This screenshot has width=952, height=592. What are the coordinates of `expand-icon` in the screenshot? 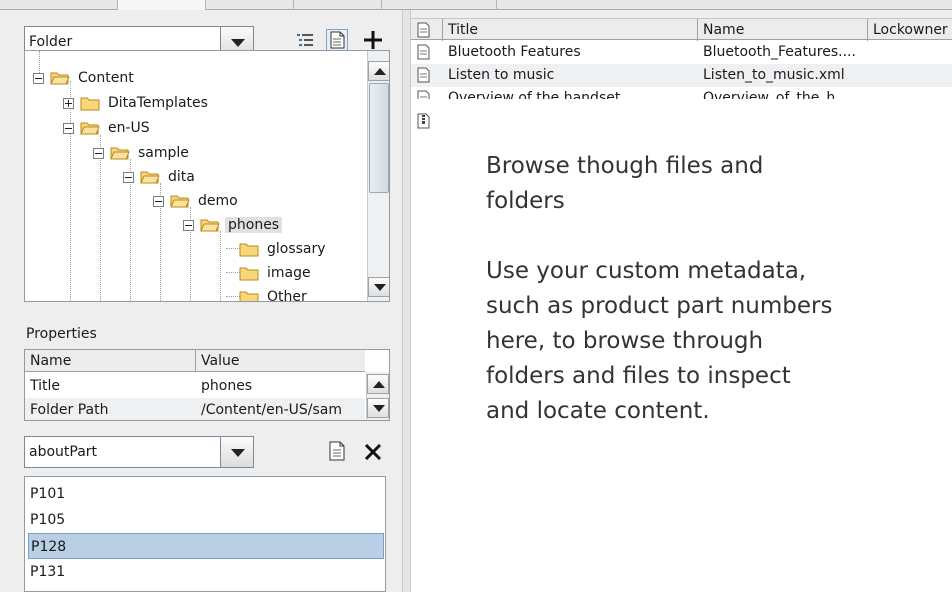 It's located at (68, 103).